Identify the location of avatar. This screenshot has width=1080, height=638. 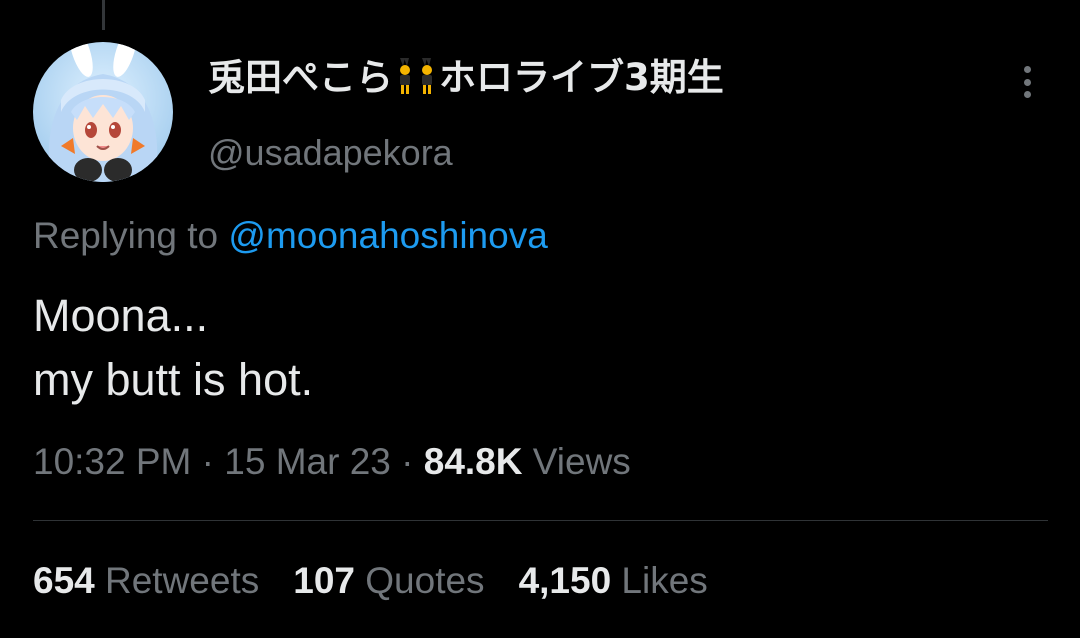
(103, 112).